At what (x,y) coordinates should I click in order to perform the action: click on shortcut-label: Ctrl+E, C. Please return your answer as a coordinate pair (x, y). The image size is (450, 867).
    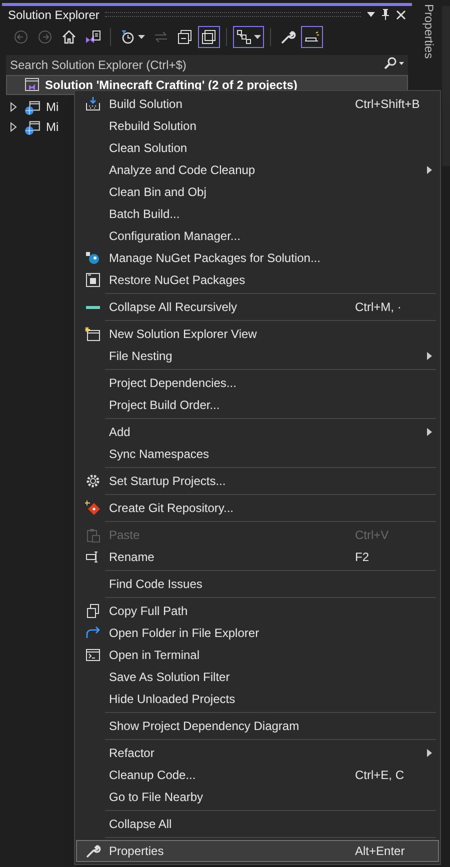
    Looking at the image, I should click on (380, 775).